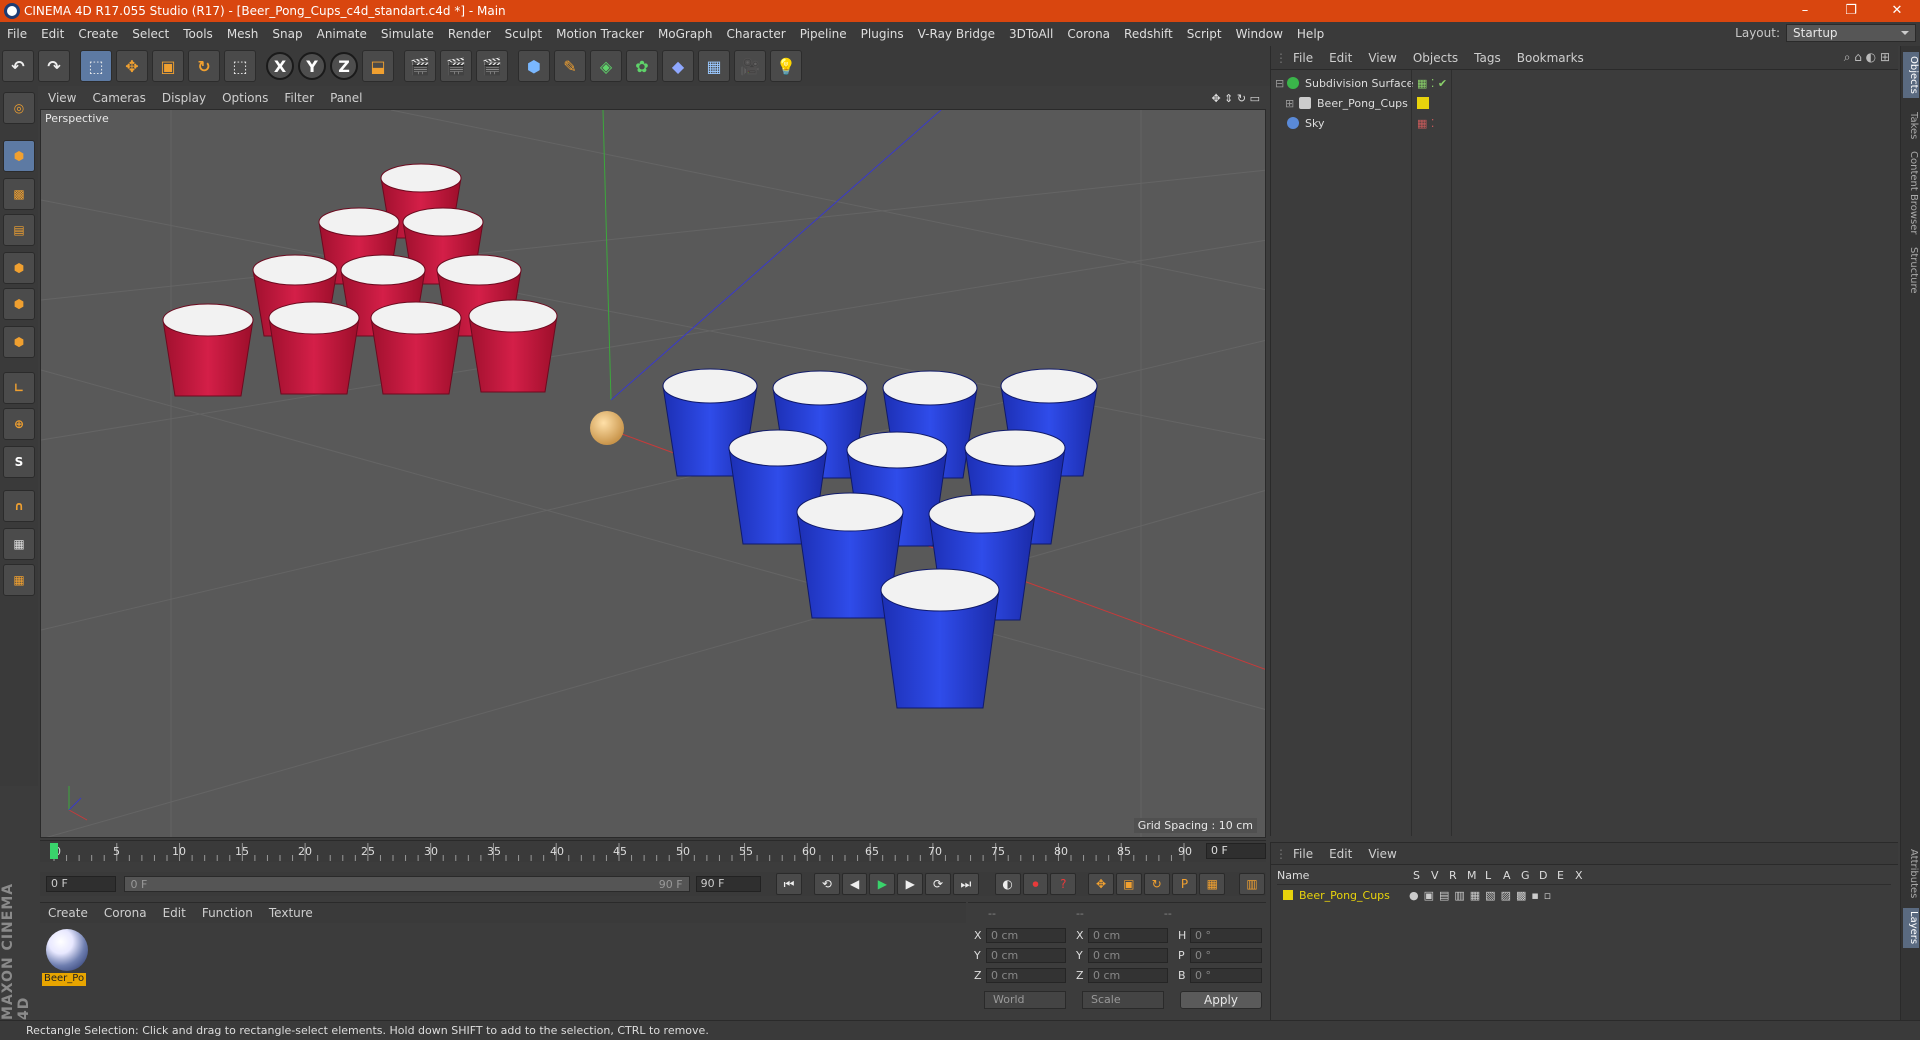  What do you see at coordinates (1911, 874) in the screenshot?
I see `tab-attributes: Attributes` at bounding box center [1911, 874].